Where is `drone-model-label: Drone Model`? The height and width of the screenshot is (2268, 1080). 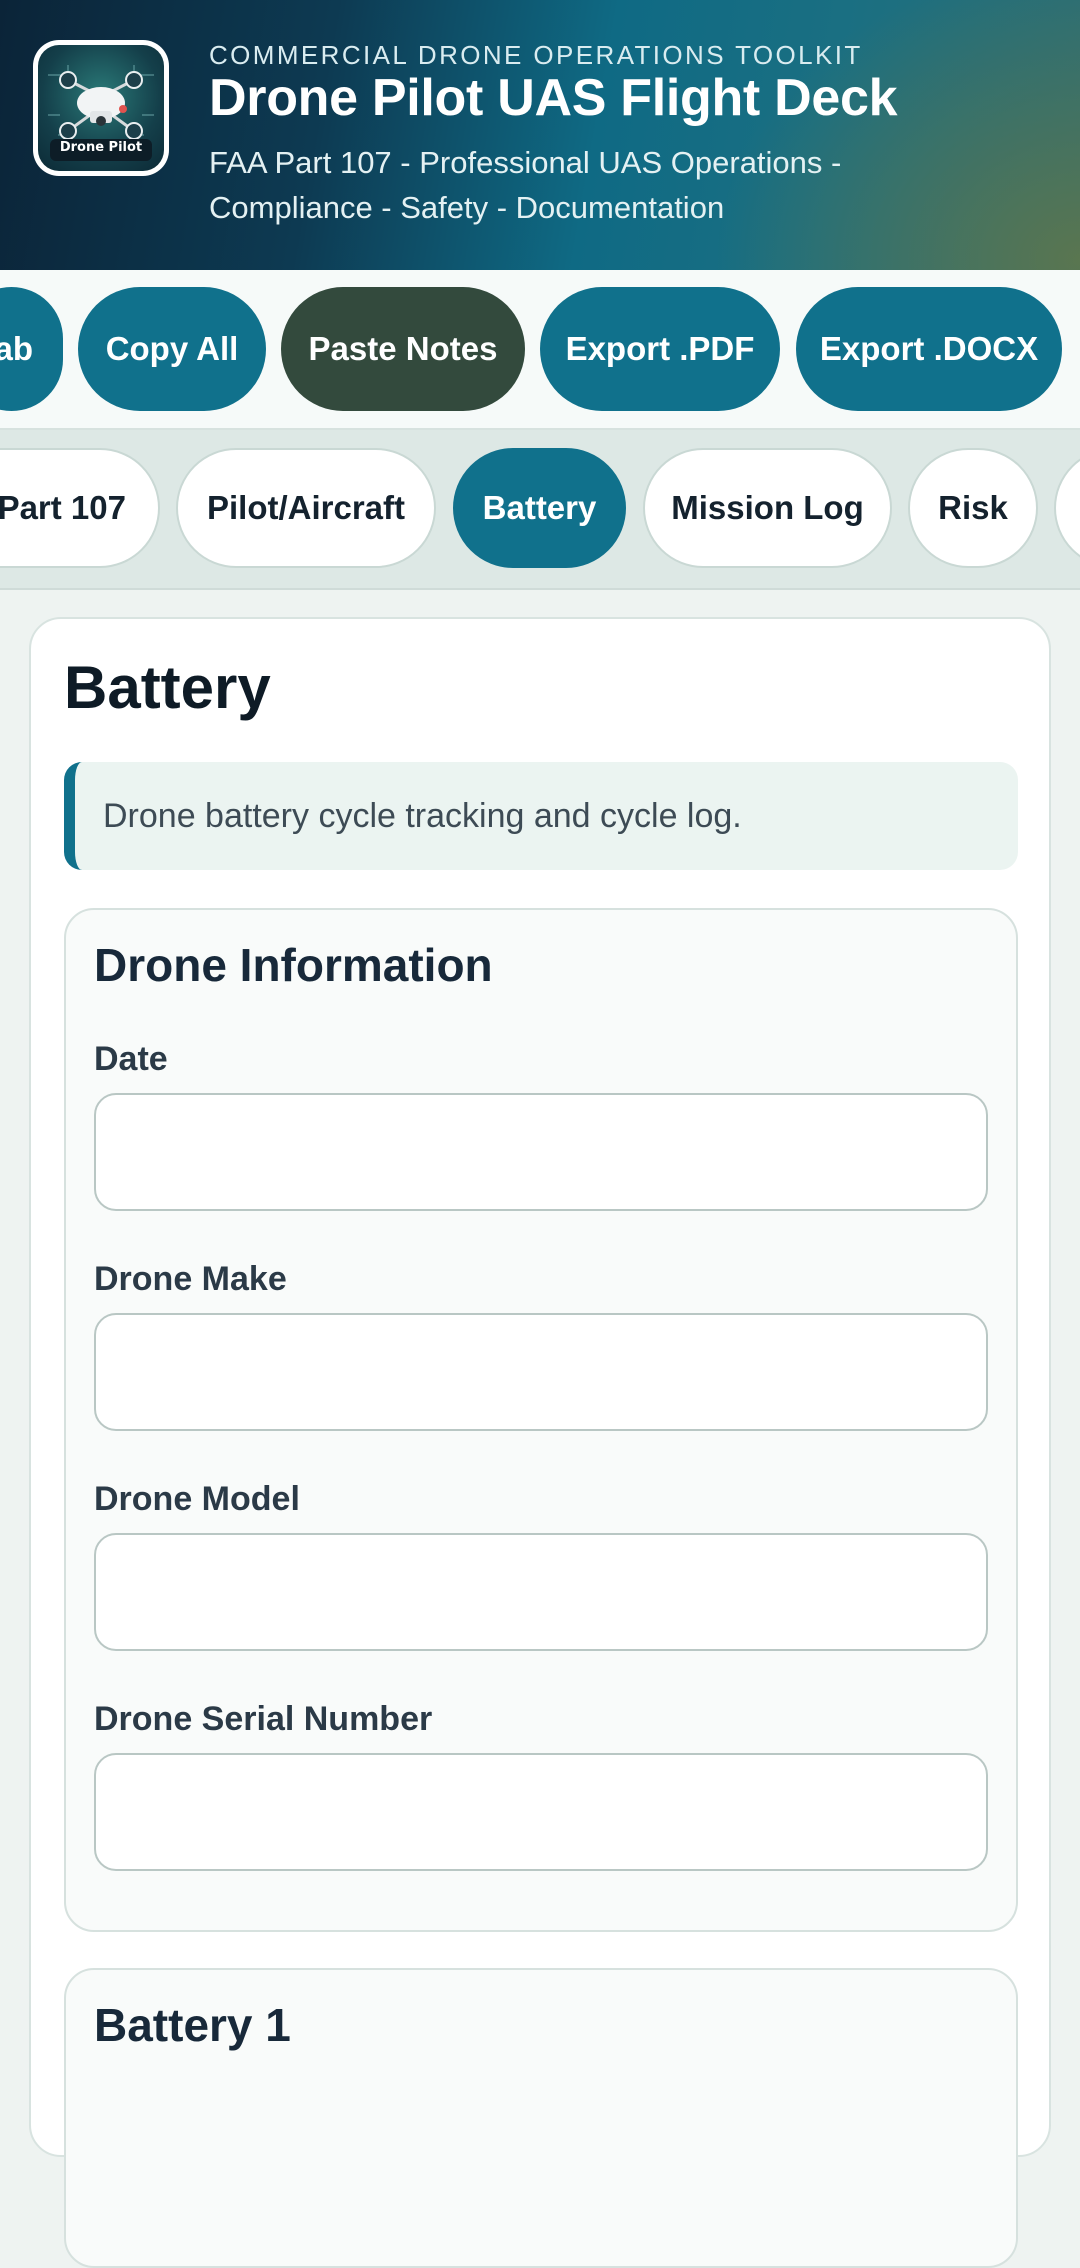
drone-model-label: Drone Model is located at coordinates (197, 1499).